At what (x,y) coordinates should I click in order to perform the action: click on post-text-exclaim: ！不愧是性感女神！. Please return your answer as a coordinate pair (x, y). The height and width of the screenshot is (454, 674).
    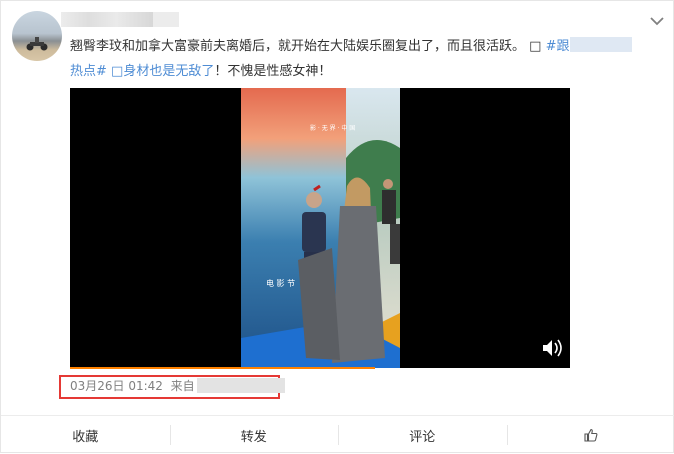
    Looking at the image, I should click on (272, 71).